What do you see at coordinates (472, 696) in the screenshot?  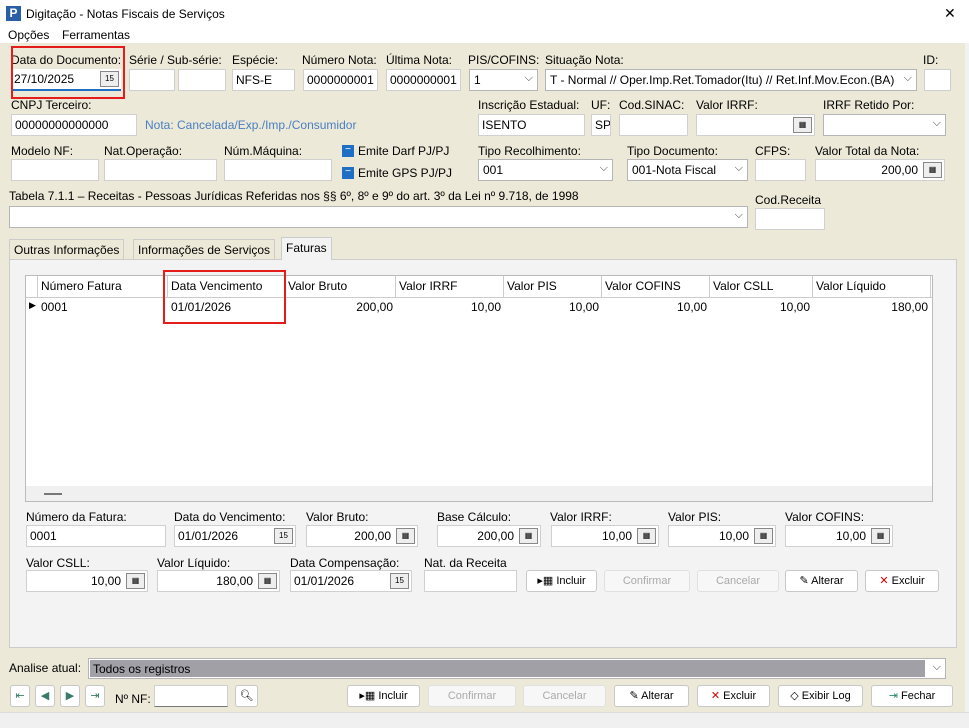 I see `confirmar-button: Confirmar` at bounding box center [472, 696].